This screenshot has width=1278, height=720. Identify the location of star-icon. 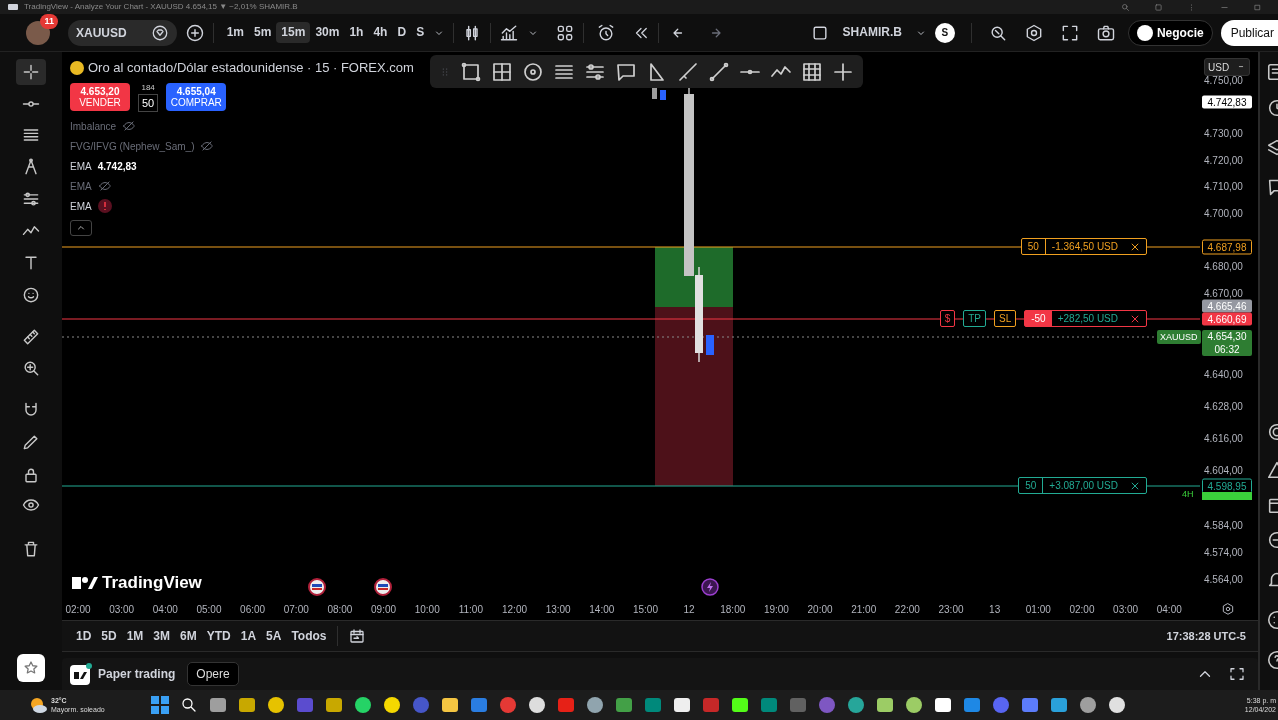
(31, 668).